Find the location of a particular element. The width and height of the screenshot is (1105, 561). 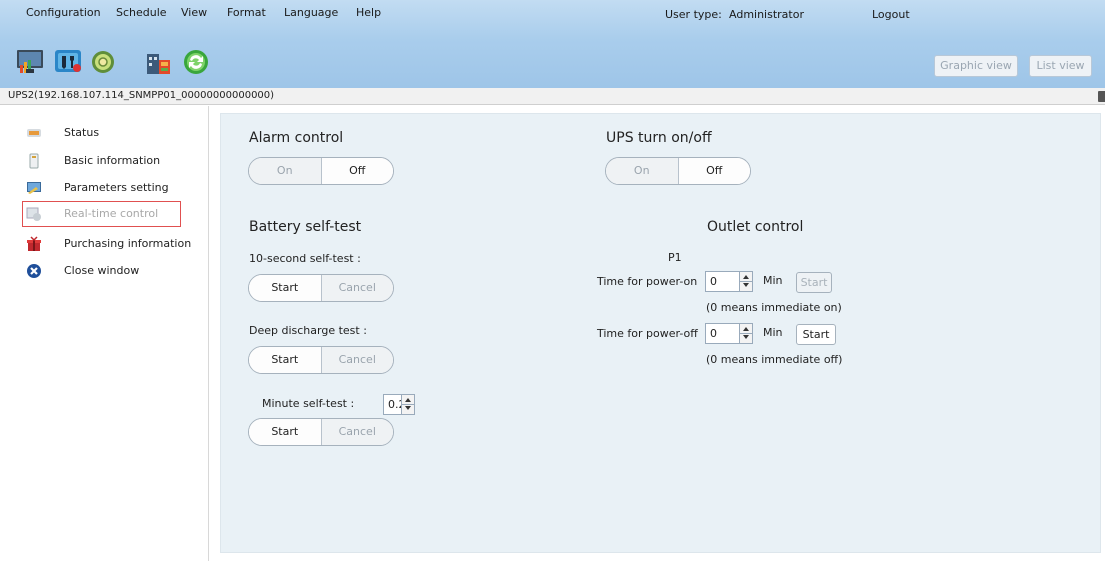

sidebar-item-label: Parameters setting is located at coordinates (116, 187).